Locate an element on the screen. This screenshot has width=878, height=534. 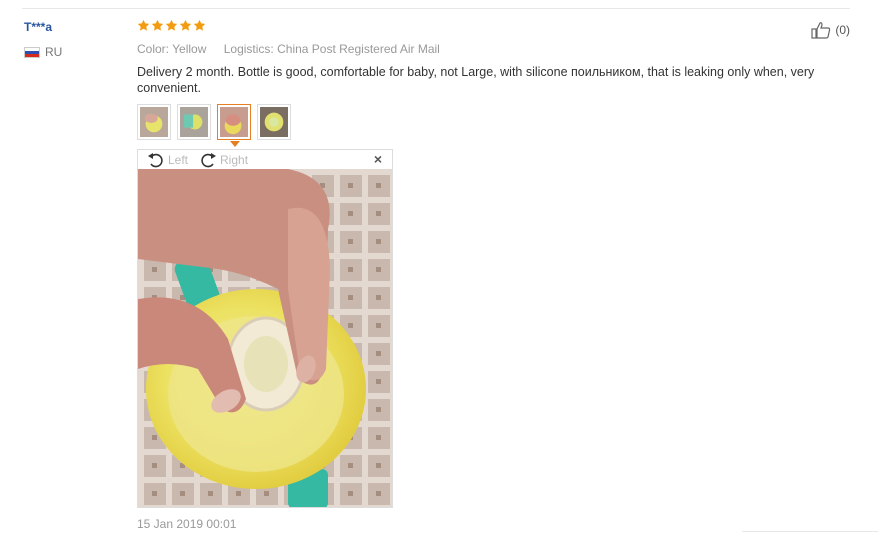
russia-flag-icon is located at coordinates (32, 52).